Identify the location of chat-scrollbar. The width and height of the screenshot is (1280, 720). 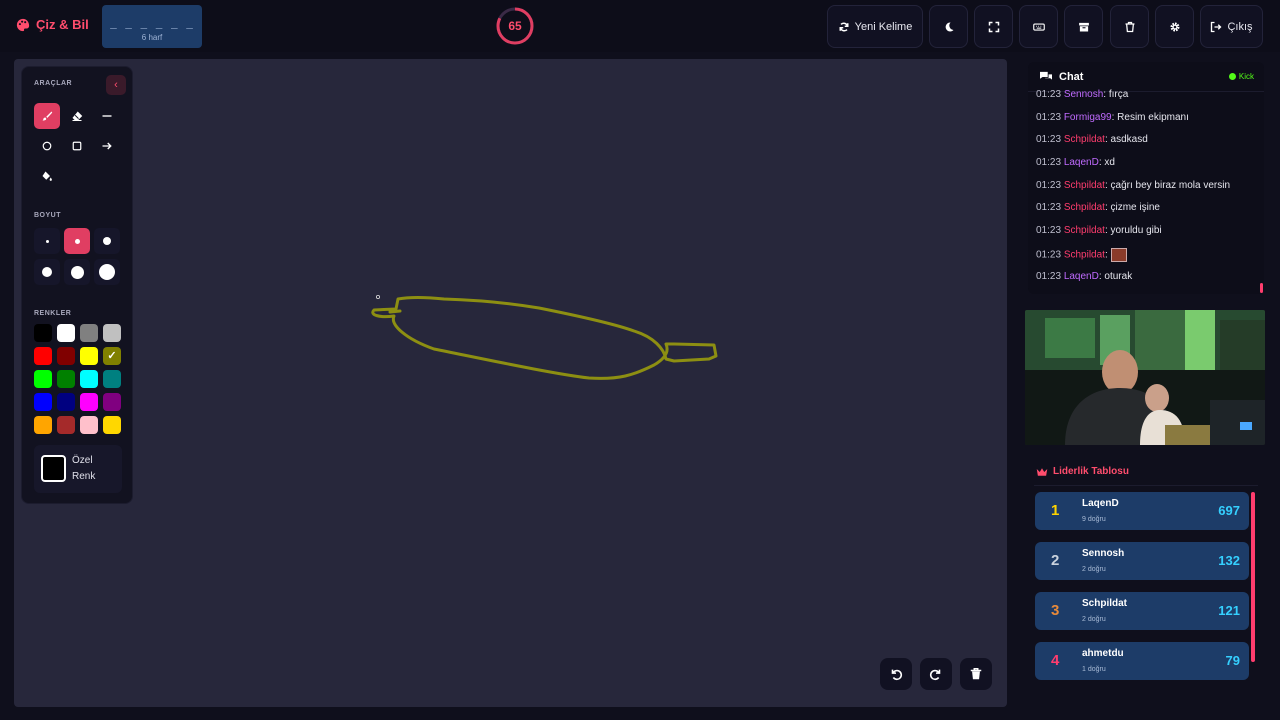
(1261, 288).